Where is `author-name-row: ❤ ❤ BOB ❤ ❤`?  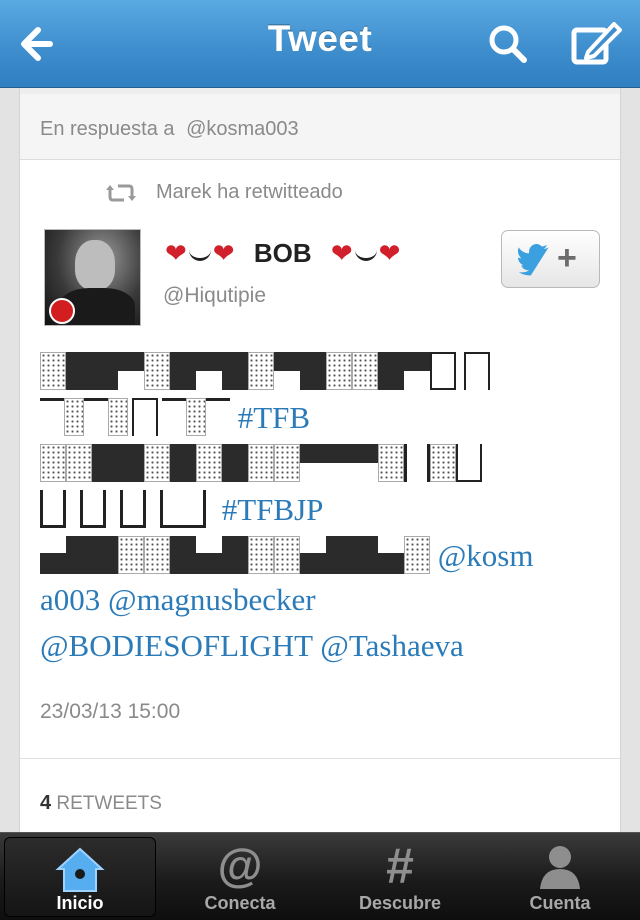 author-name-row: ❤ ❤ BOB ❤ ❤ is located at coordinates (282, 255).